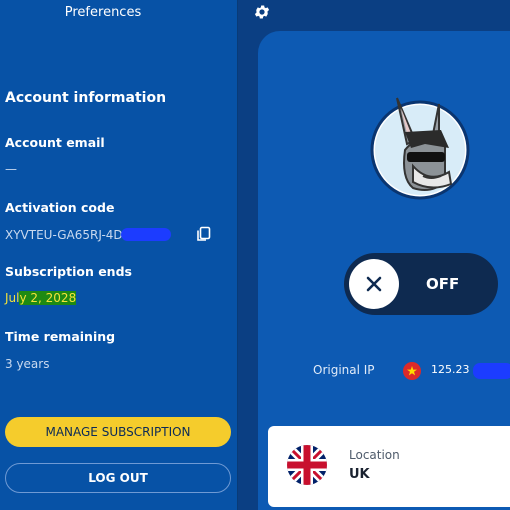  Describe the element at coordinates (118, 432) in the screenshot. I see `manage-subscription-button: MANAGE SUBSCRIPTION` at that location.